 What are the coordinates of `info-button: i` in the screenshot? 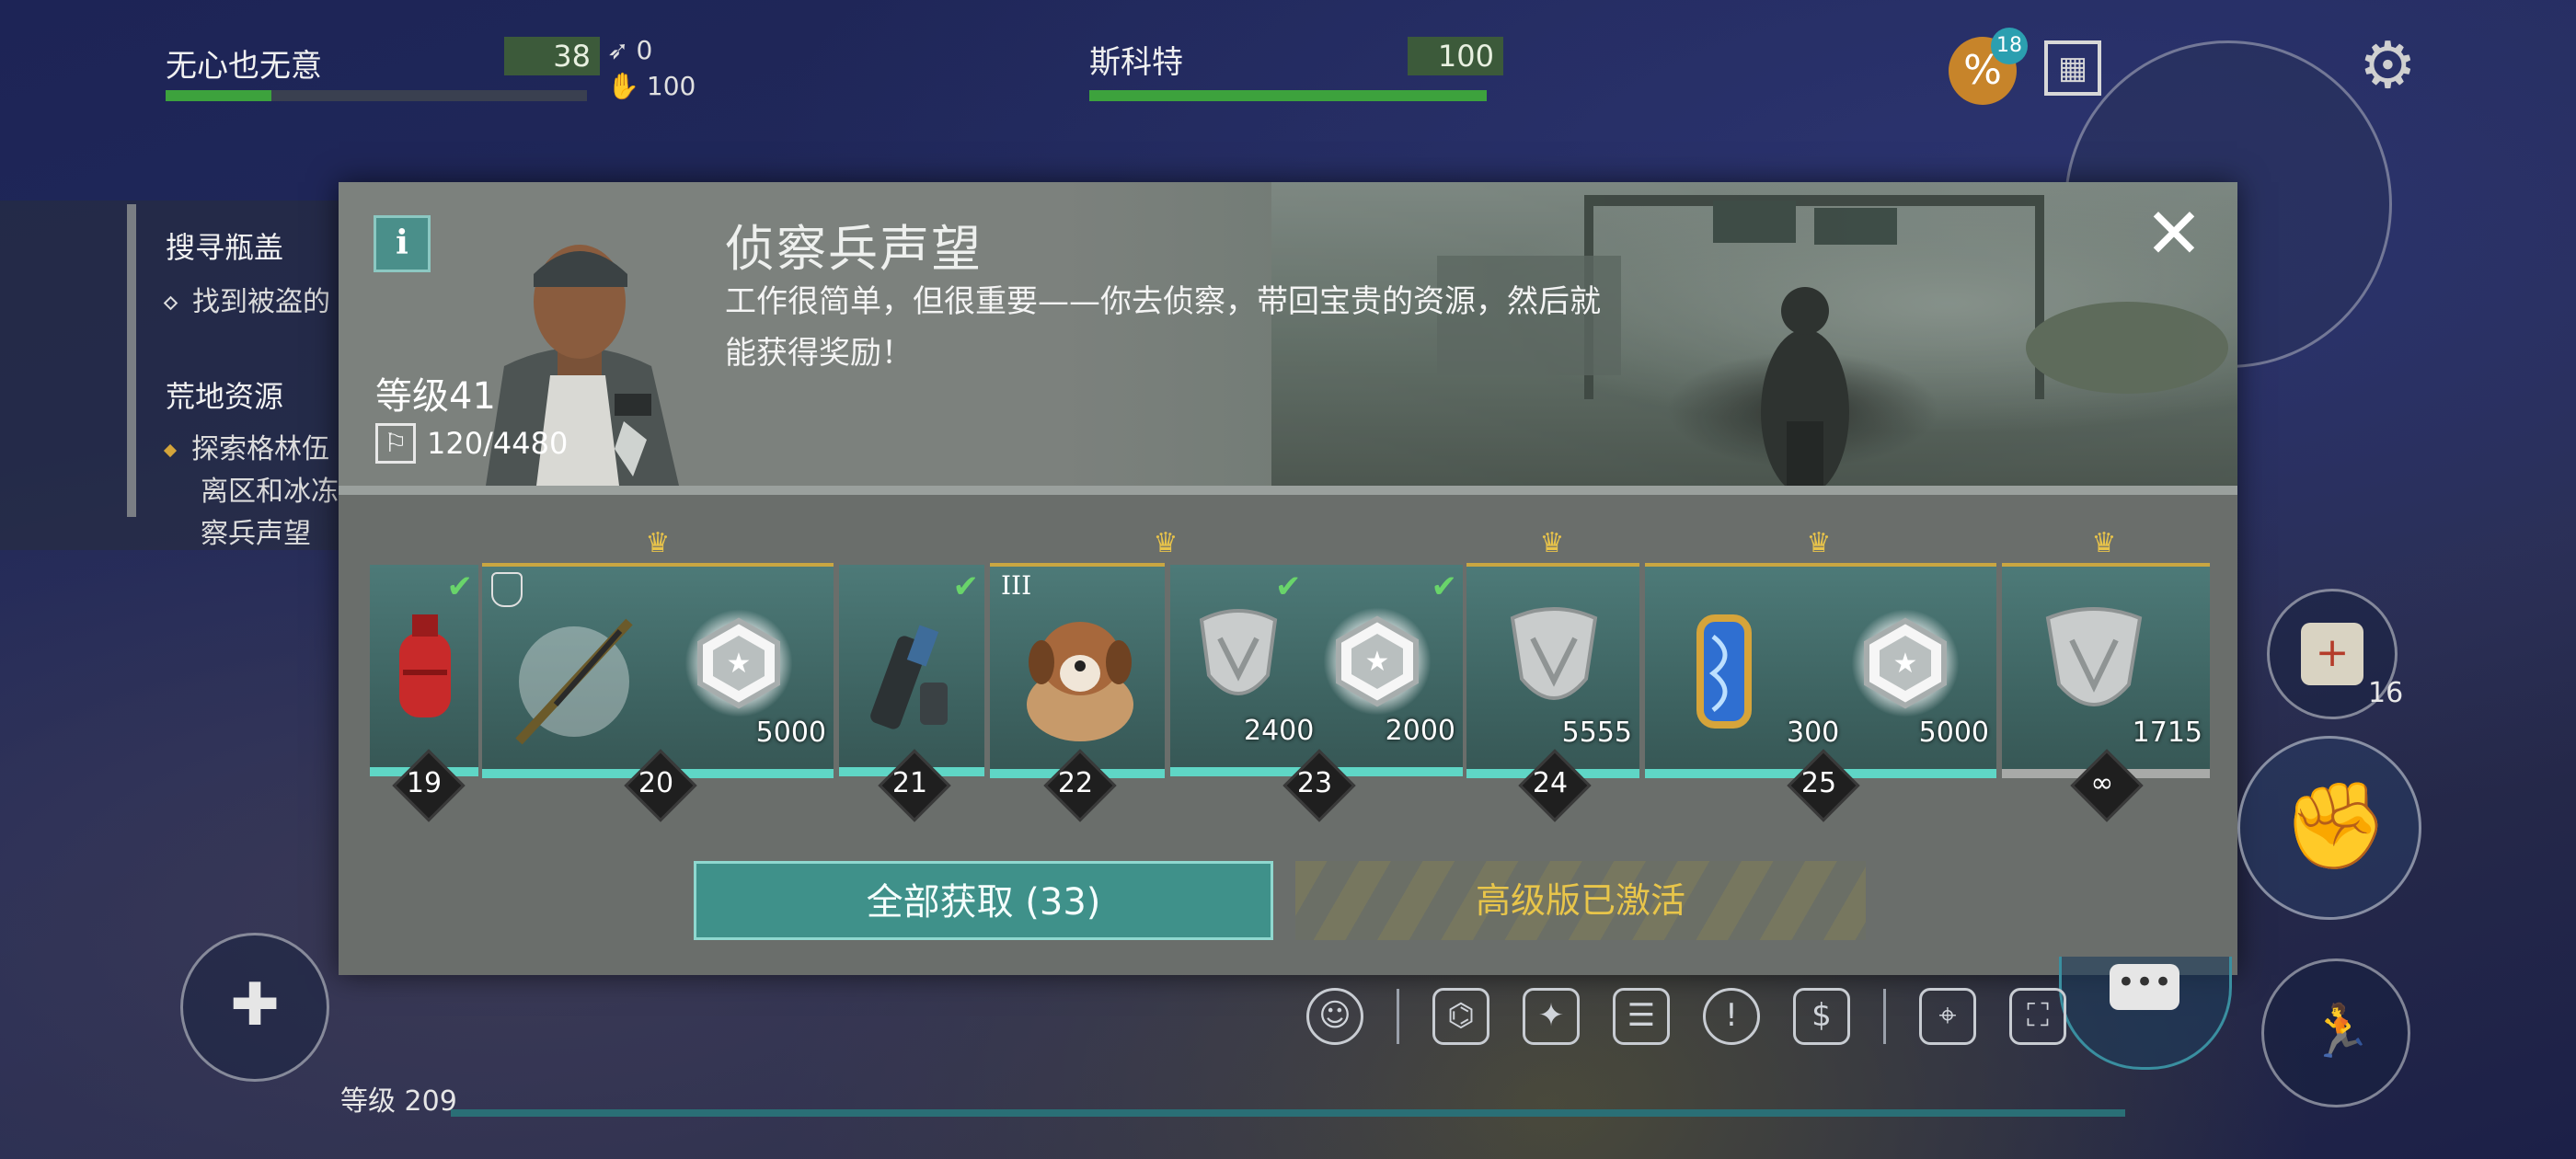 It's located at (402, 243).